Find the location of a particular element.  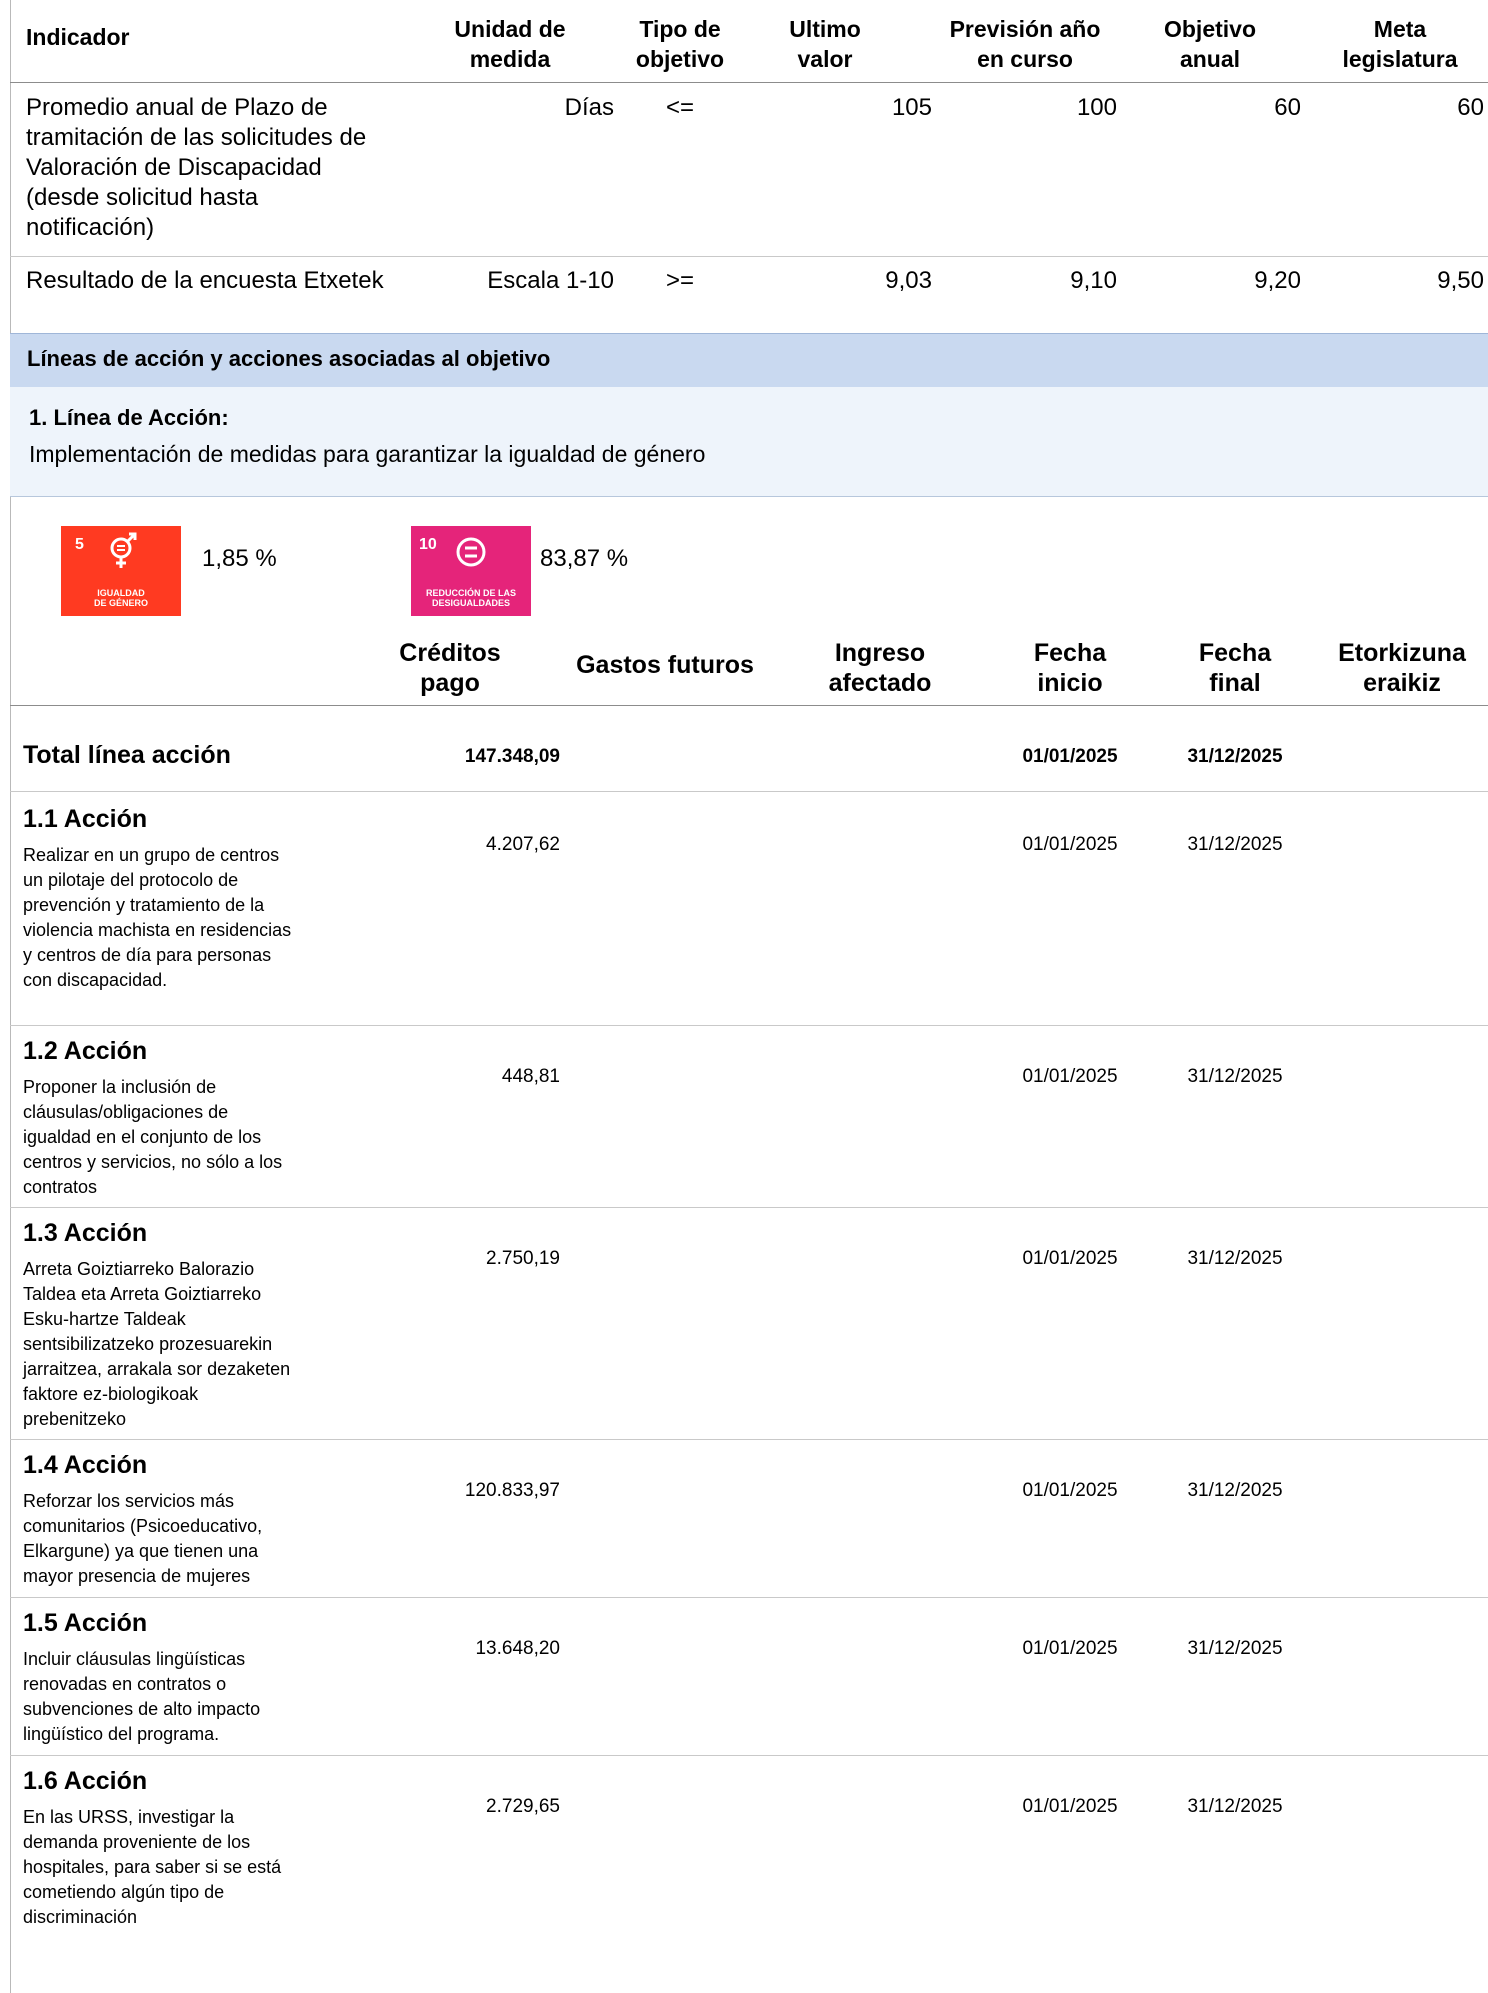

description-line: hospitales, para saber si se está is located at coordinates (152, 1867).